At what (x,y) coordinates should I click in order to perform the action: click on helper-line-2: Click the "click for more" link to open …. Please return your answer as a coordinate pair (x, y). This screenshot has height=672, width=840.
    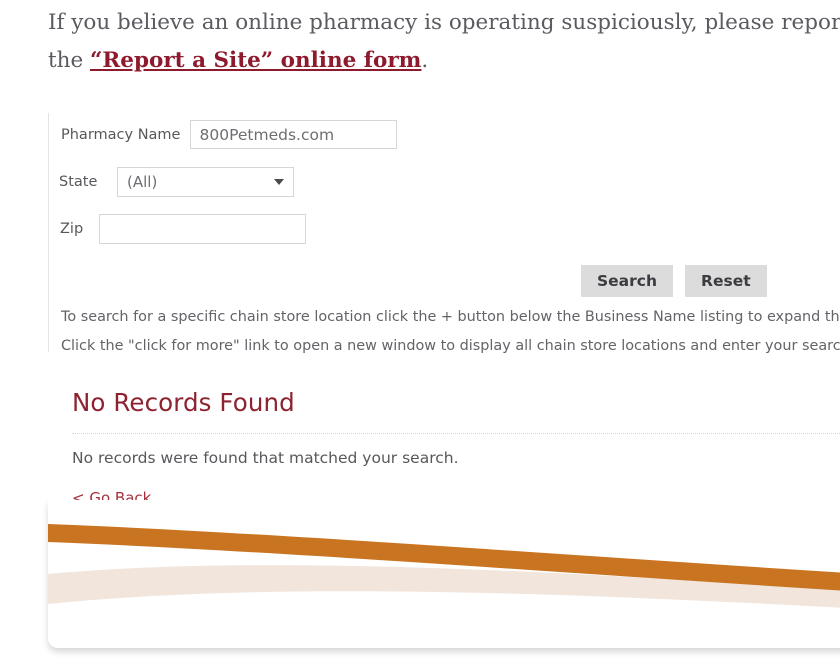
    Looking at the image, I should click on (450, 346).